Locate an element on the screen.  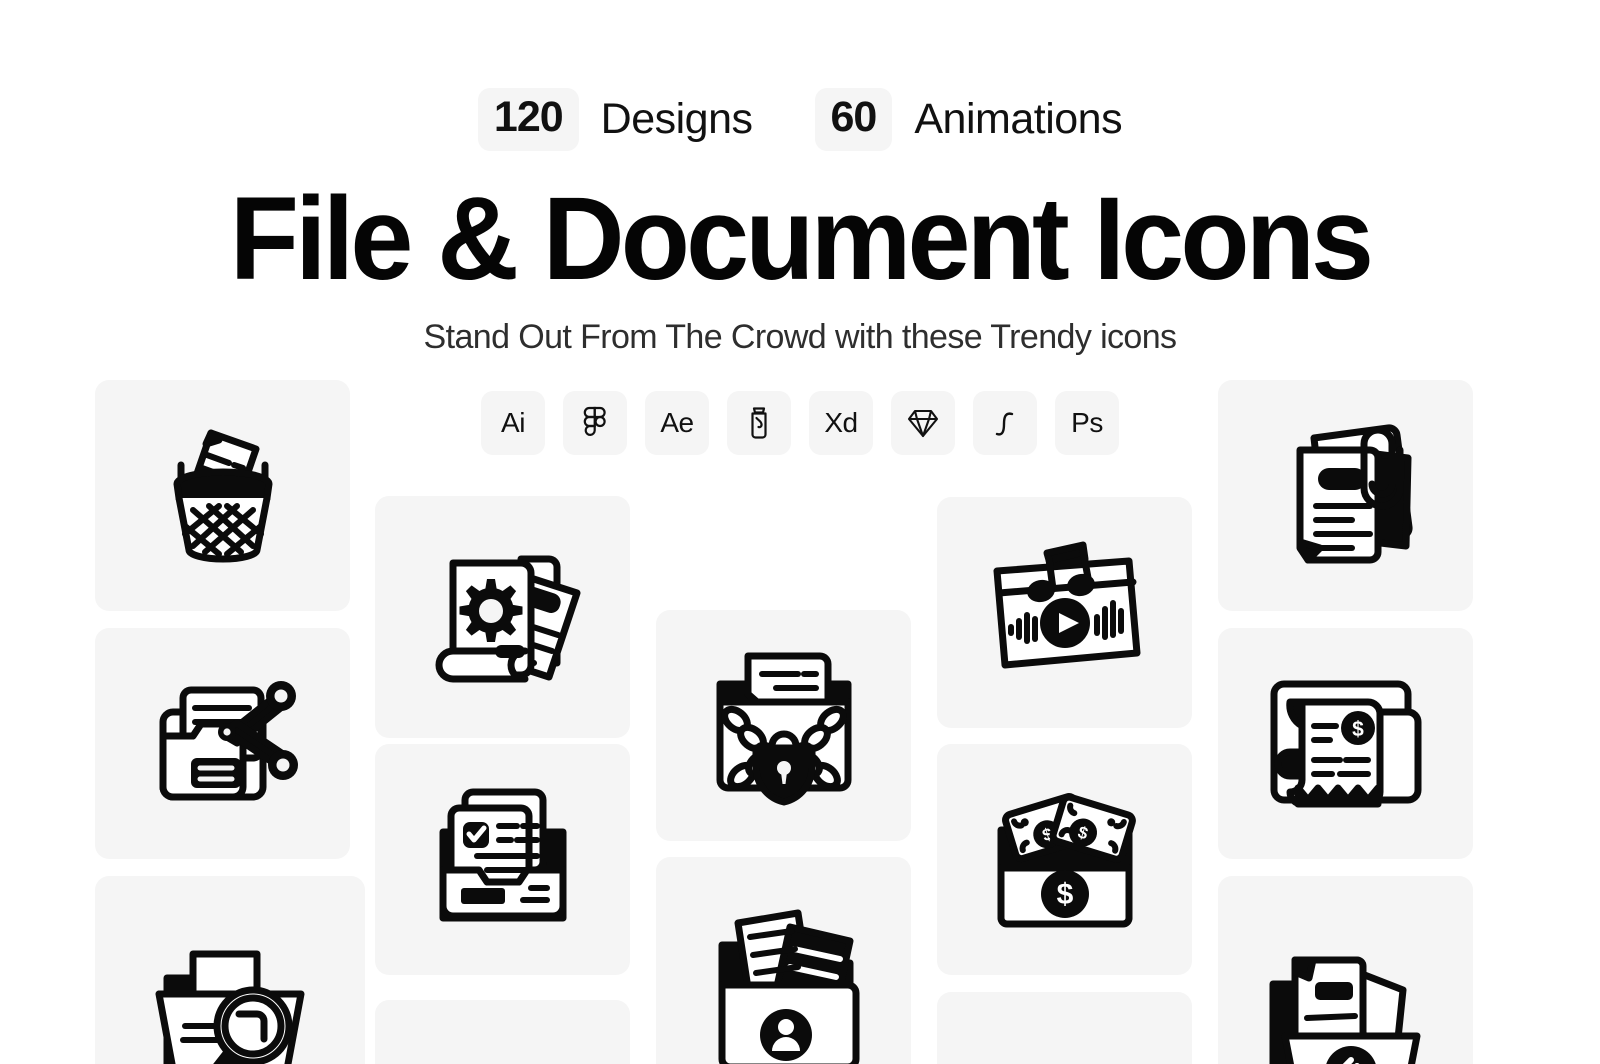
xd-badge: Xd is located at coordinates (841, 423).